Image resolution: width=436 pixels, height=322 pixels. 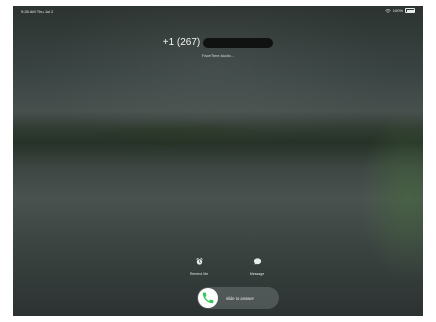 I want to click on status-bar: 9:28 AM Thu Jul 2 100%, so click(x=218, y=11).